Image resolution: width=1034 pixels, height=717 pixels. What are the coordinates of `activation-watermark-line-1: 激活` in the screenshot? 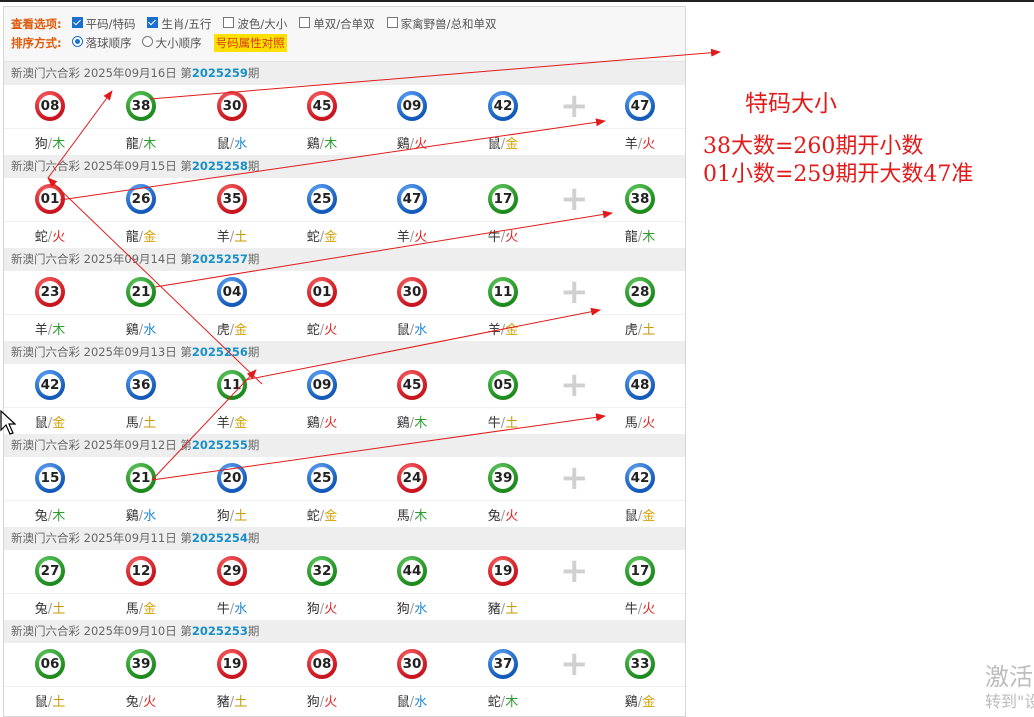 It's located at (1009, 677).